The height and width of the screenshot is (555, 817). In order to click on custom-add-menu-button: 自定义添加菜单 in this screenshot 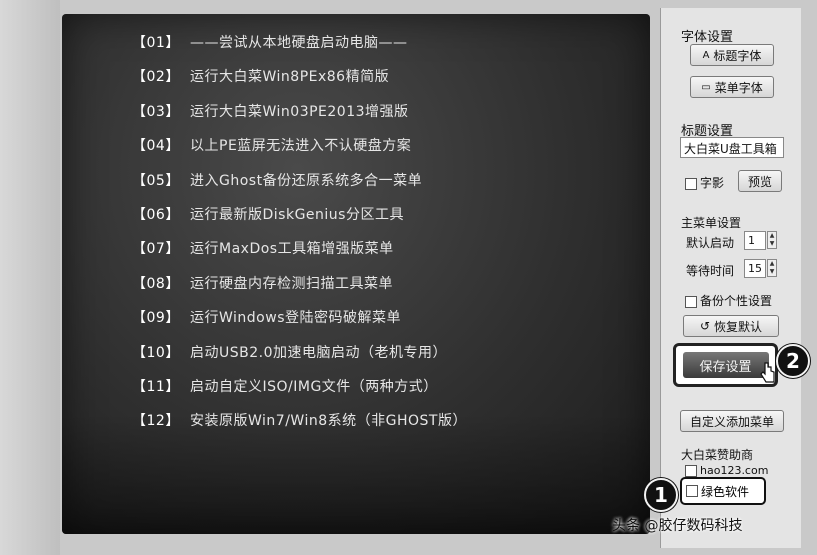, I will do `click(732, 421)`.